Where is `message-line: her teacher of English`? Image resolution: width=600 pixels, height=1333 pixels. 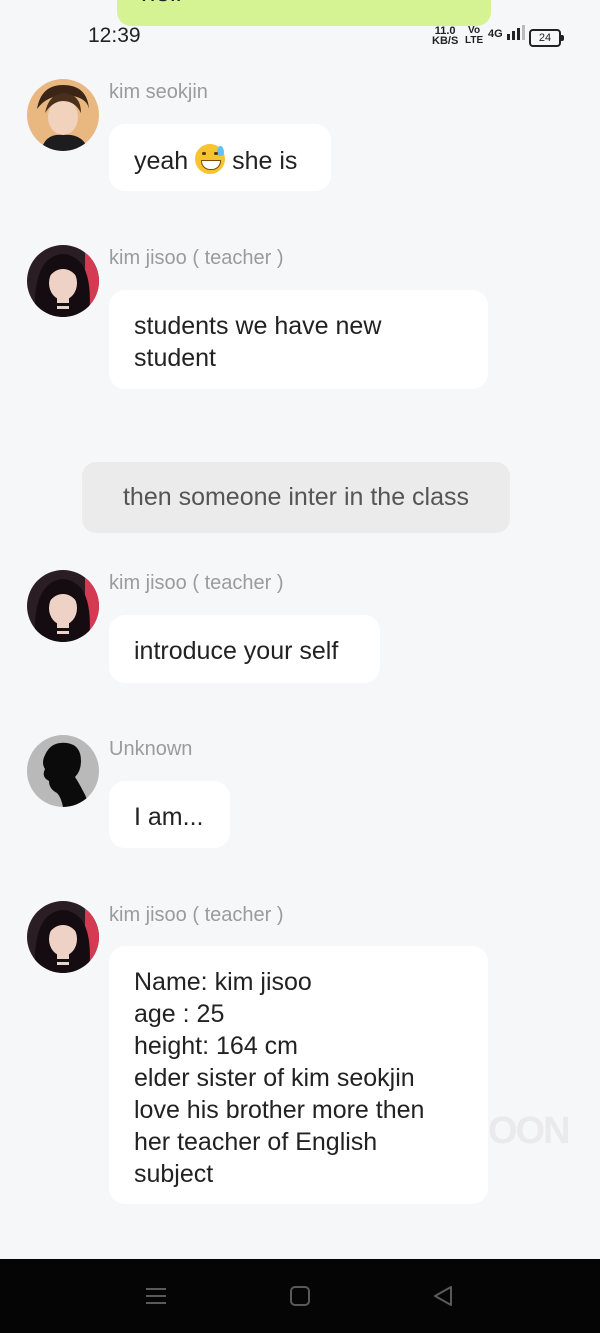 message-line: her teacher of English is located at coordinates (256, 1142).